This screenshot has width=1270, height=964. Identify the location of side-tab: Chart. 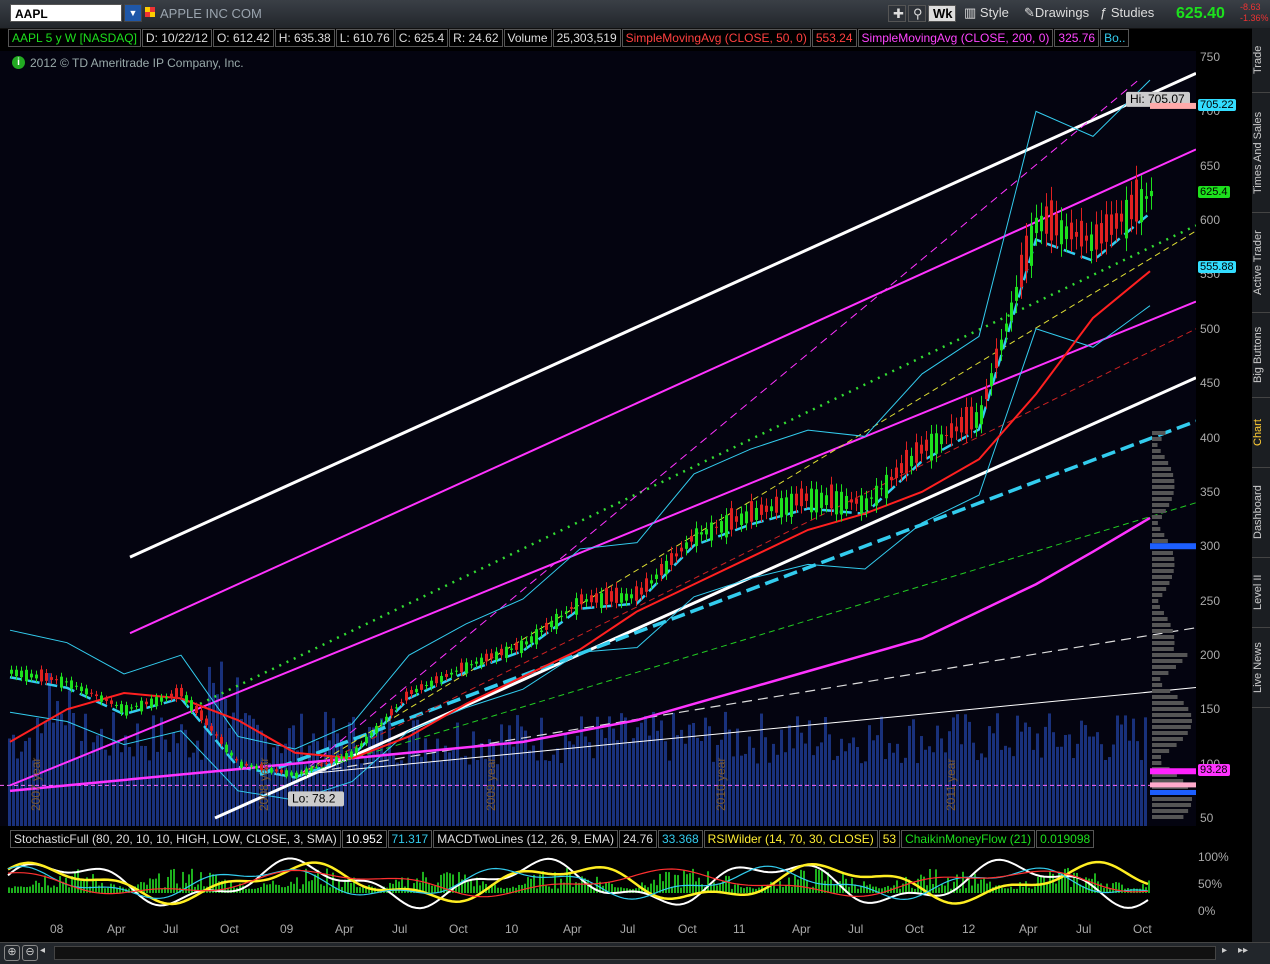
(1261, 433).